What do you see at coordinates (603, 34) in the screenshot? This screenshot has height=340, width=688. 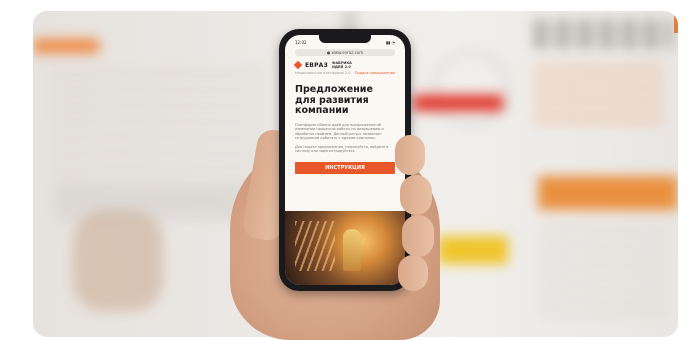 I see `background-poster-title` at bounding box center [603, 34].